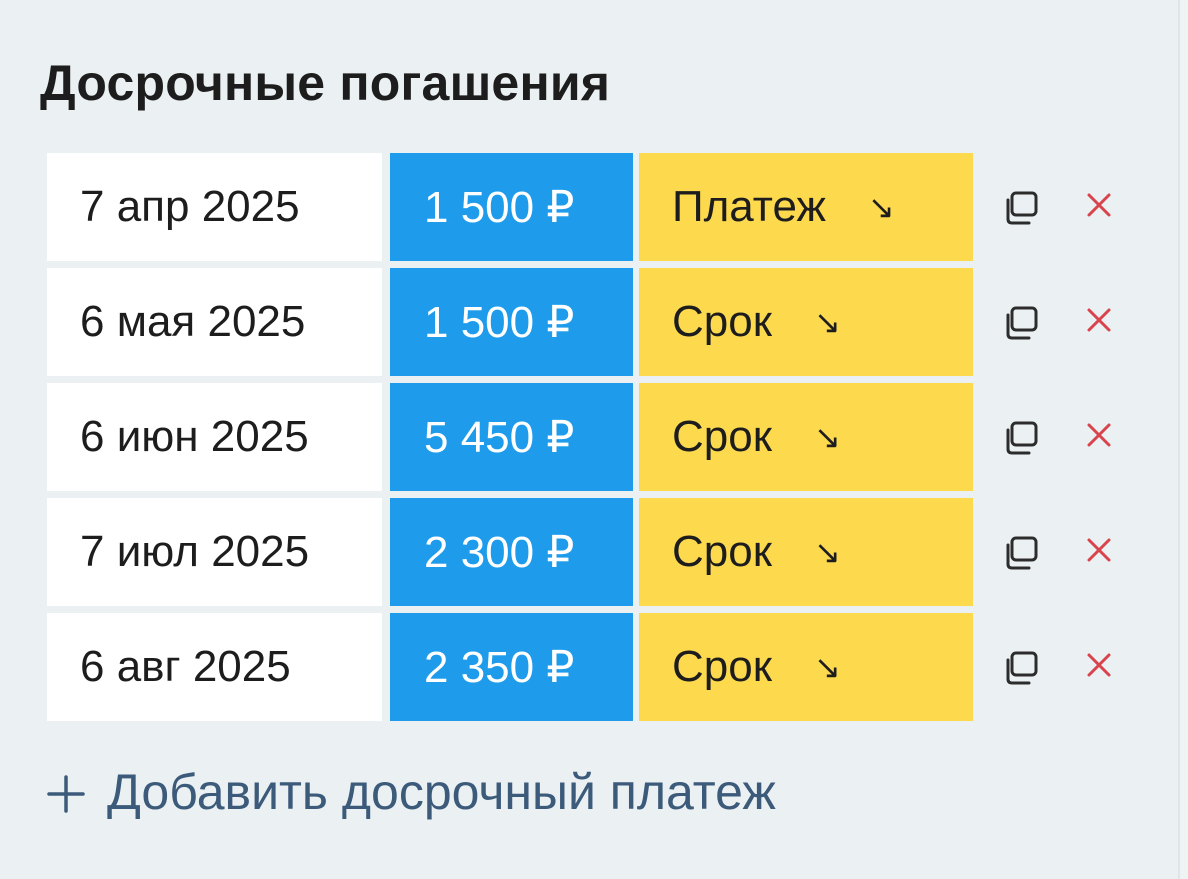 This screenshot has width=1188, height=879. I want to click on amount-cell: 5 450 ₽, so click(511, 437).